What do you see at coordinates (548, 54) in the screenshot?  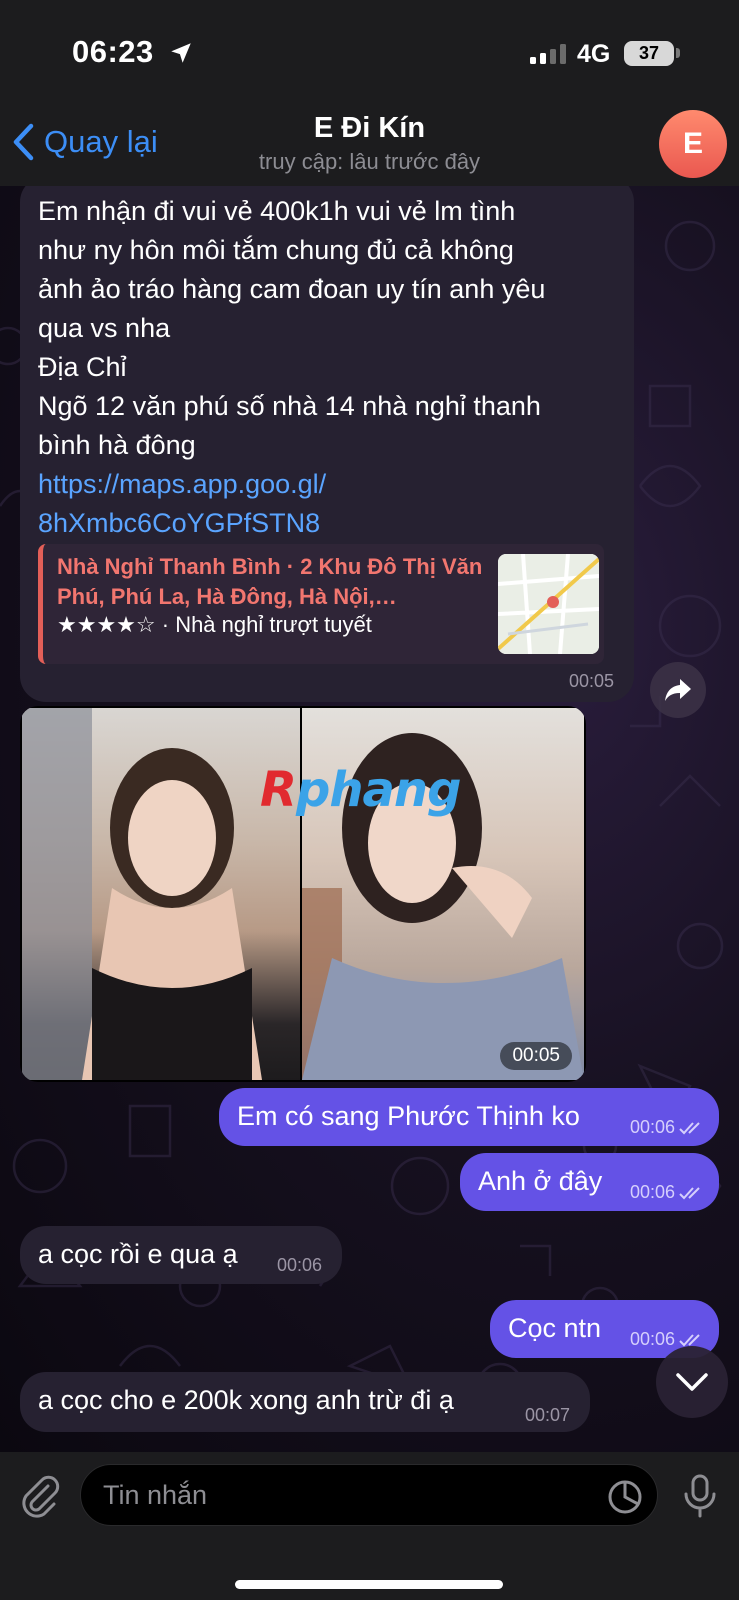 I see `signal-icon` at bounding box center [548, 54].